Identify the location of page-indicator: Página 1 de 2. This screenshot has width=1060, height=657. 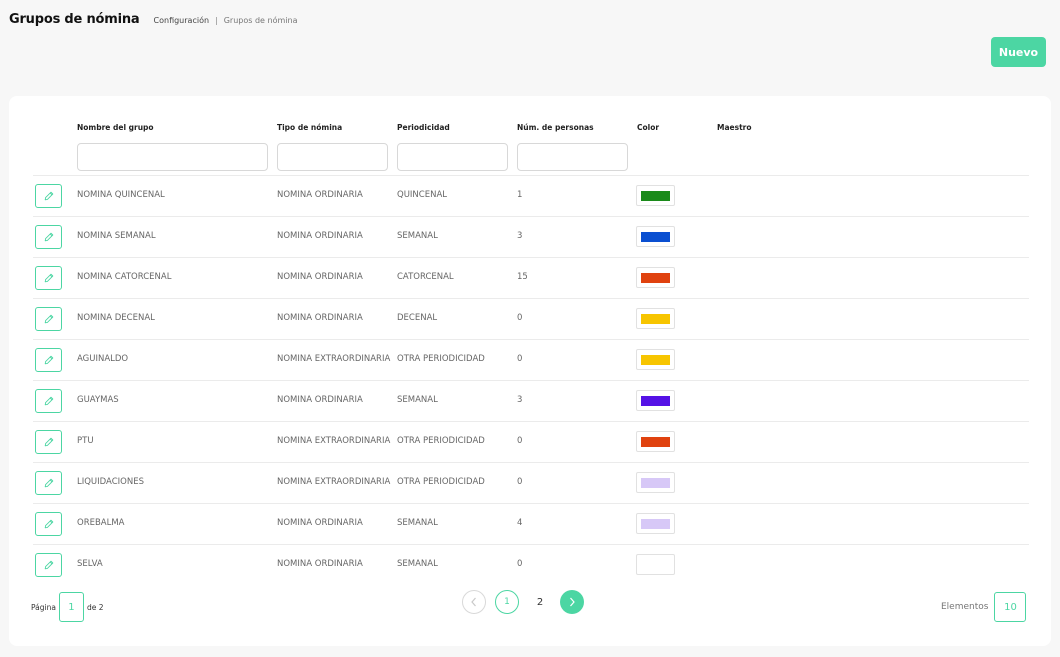
(67, 607).